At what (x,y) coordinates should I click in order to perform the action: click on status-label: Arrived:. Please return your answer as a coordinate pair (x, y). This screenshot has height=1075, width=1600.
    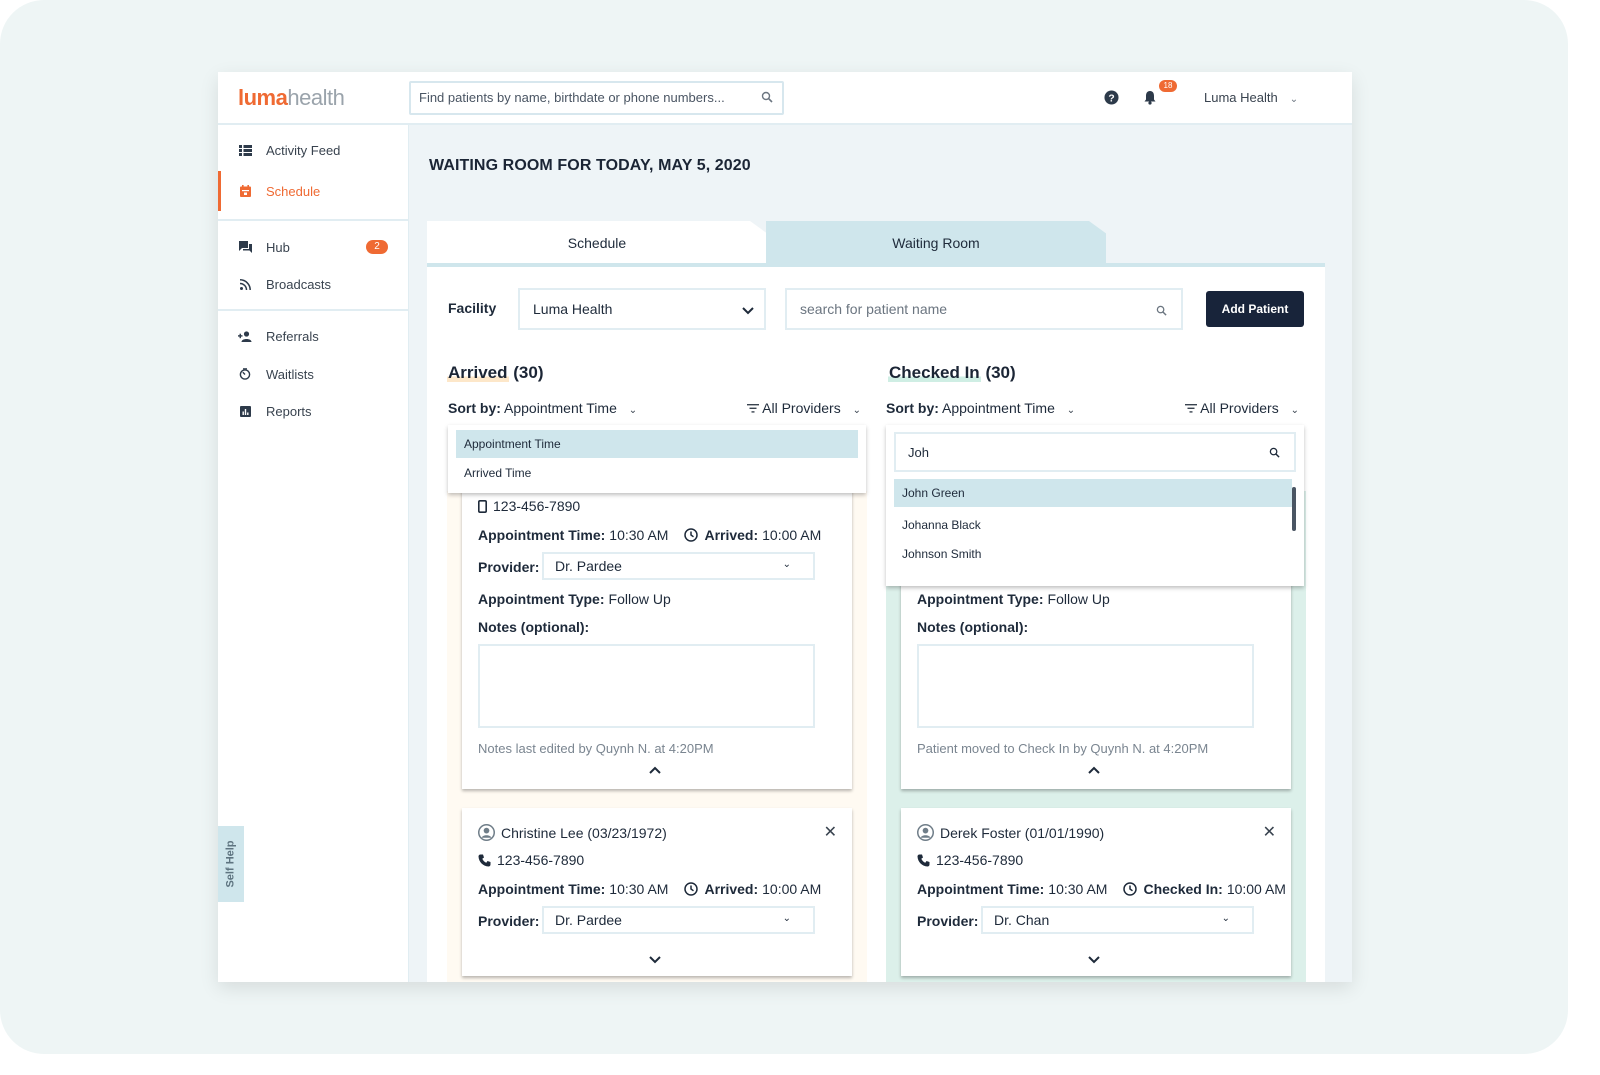
    Looking at the image, I should click on (731, 889).